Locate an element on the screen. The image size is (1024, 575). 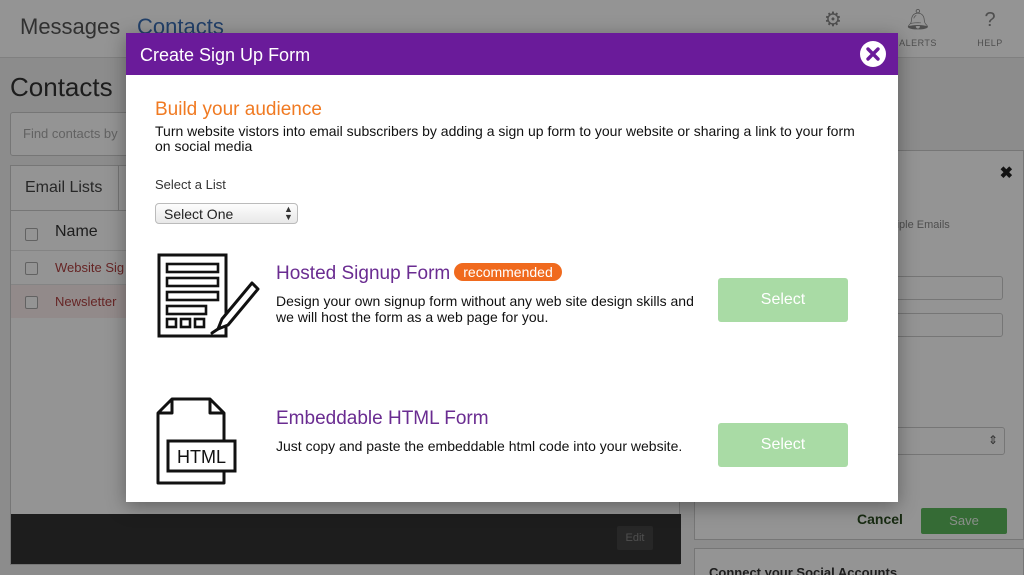
html-form-title: Embeddable HTML Form is located at coordinates (382, 418).